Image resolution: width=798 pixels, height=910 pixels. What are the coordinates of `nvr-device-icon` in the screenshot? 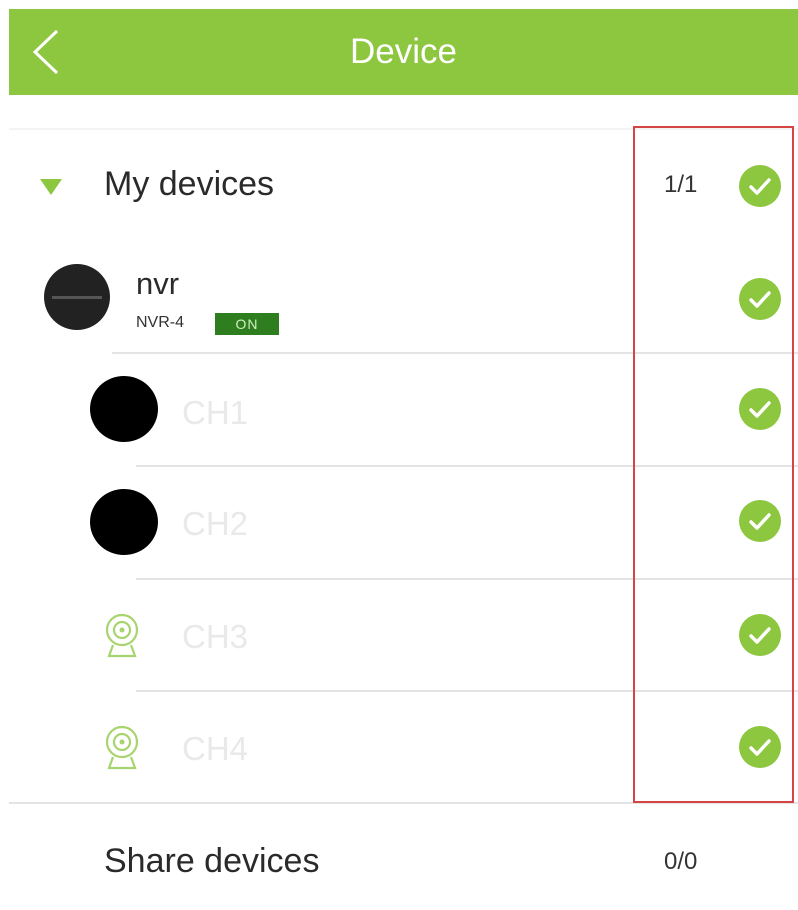 It's located at (77, 297).